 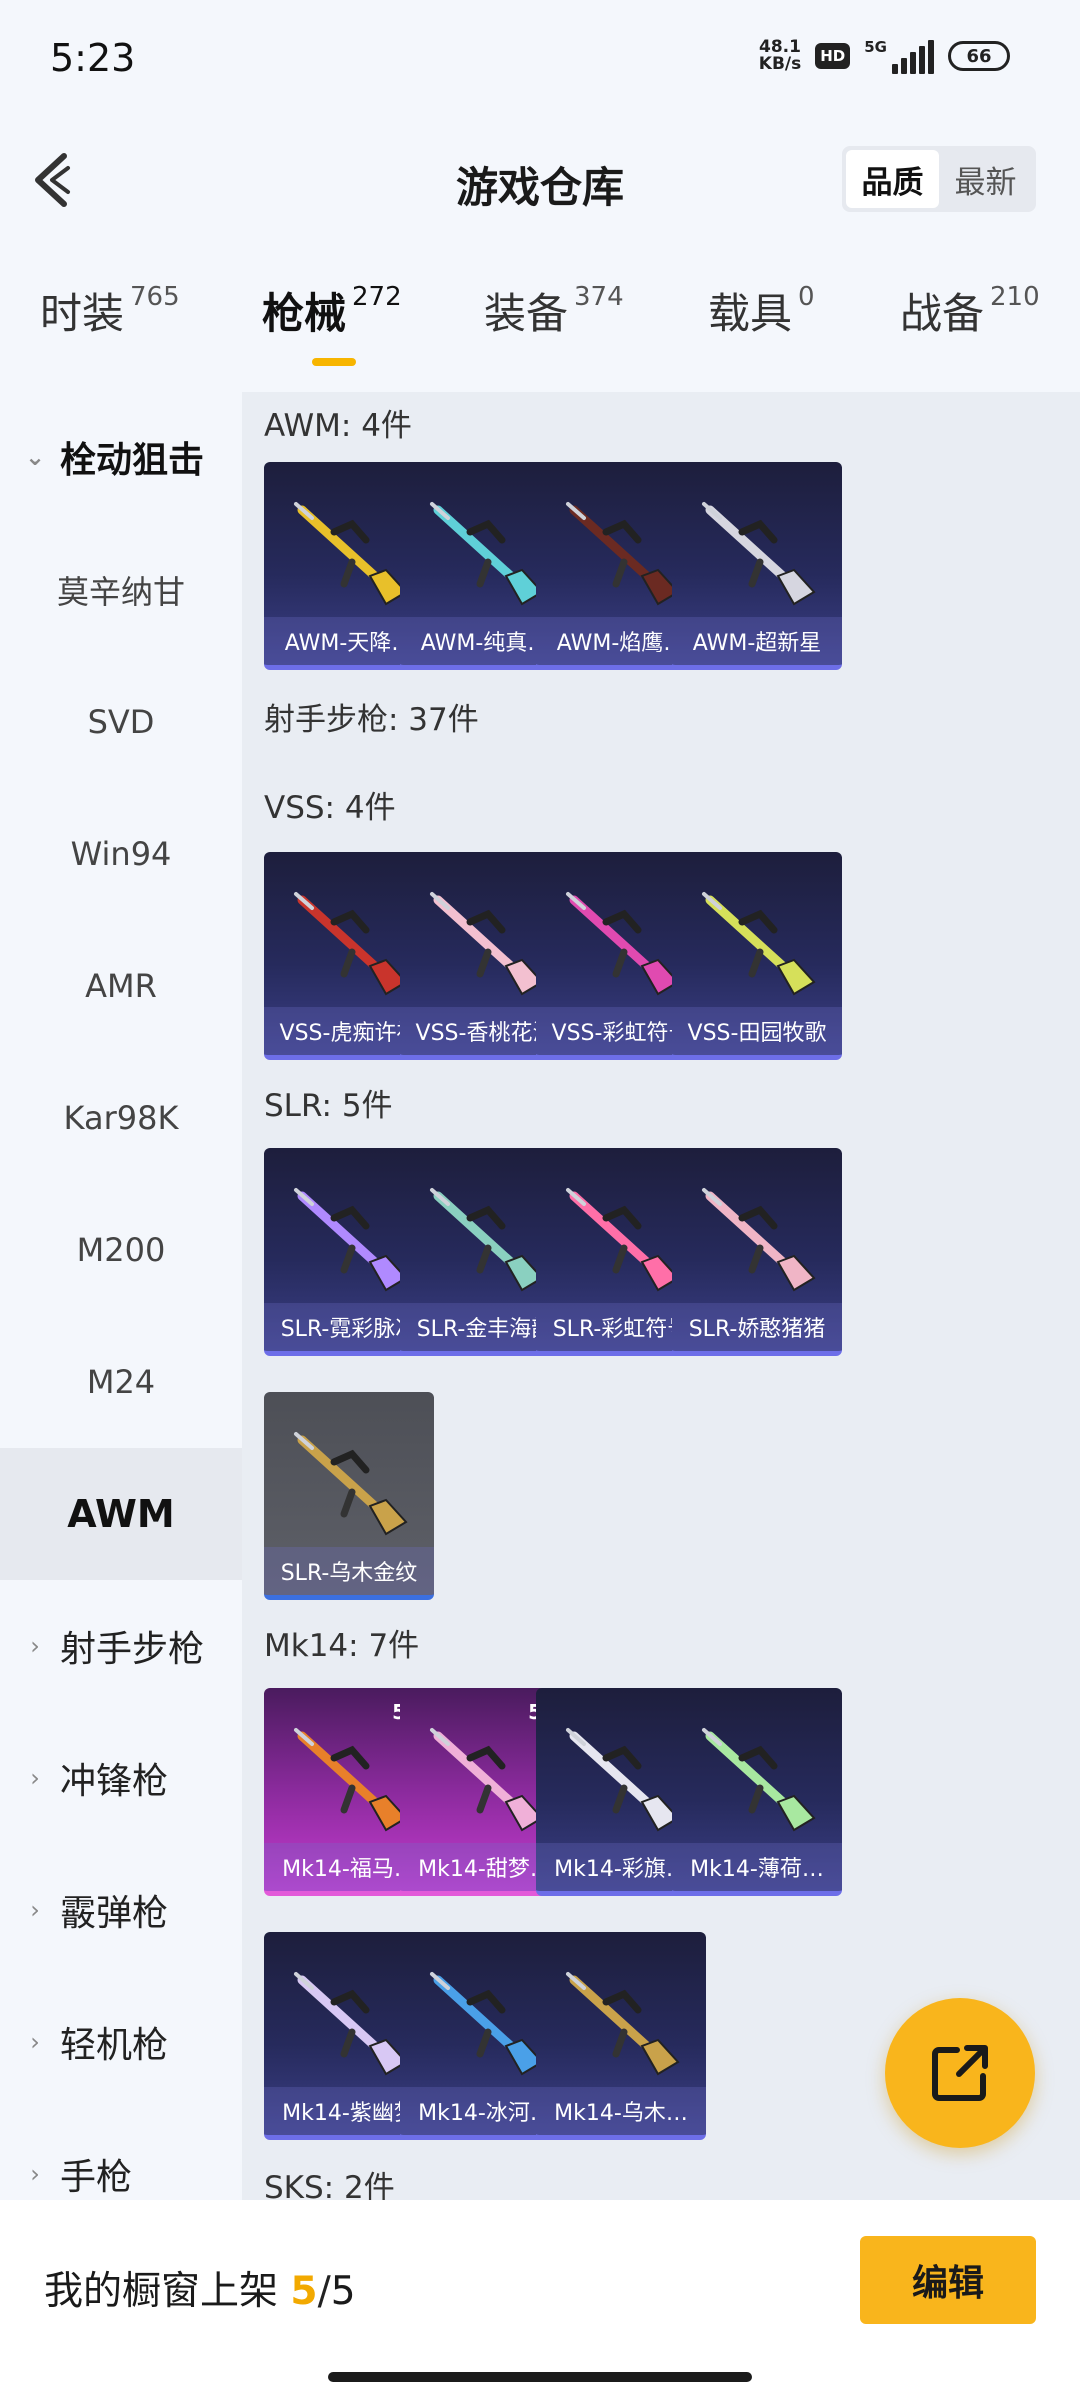 I want to click on status-time: 5:23, so click(x=93, y=58).